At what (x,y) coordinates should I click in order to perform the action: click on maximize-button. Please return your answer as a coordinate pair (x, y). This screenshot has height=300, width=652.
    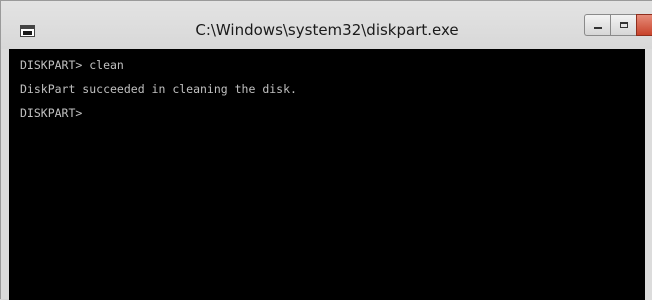
    Looking at the image, I should click on (623, 25).